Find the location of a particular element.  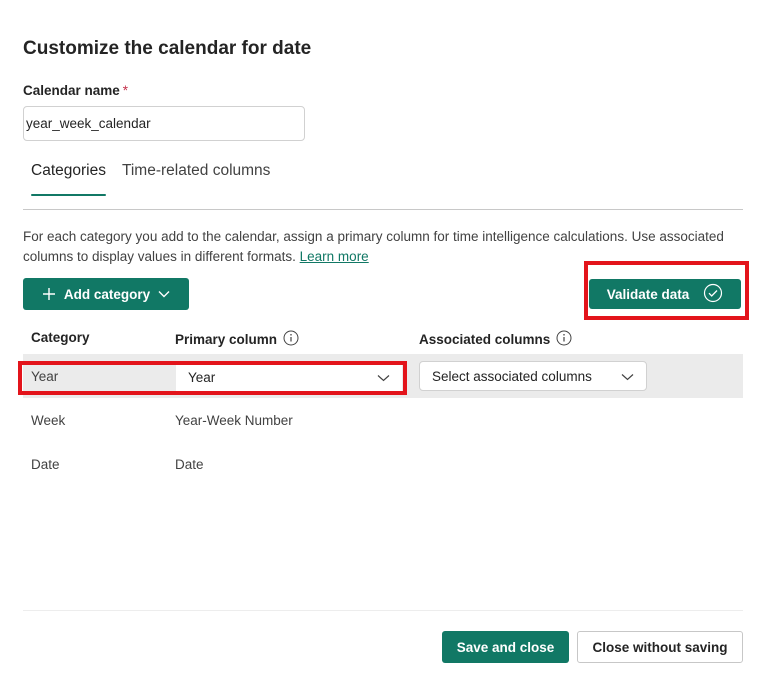

calendar-name-input is located at coordinates (164, 123).